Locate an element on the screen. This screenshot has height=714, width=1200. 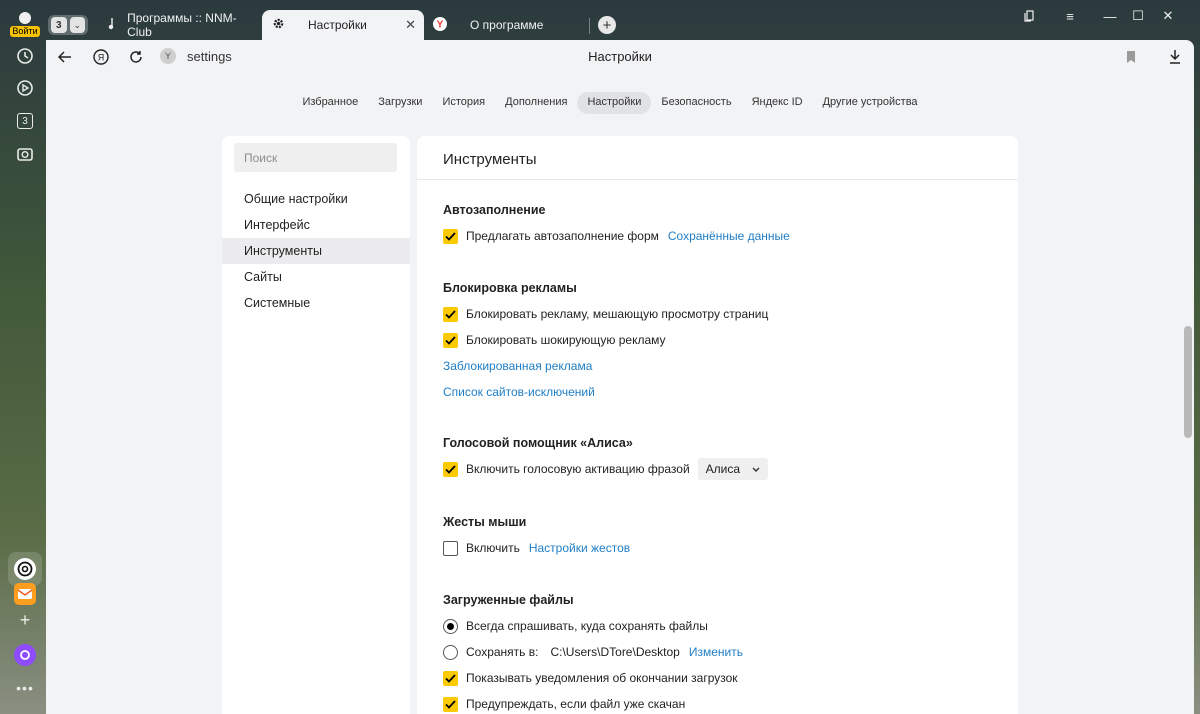
close-window-icon: ✕ is located at coordinates (1168, 16).